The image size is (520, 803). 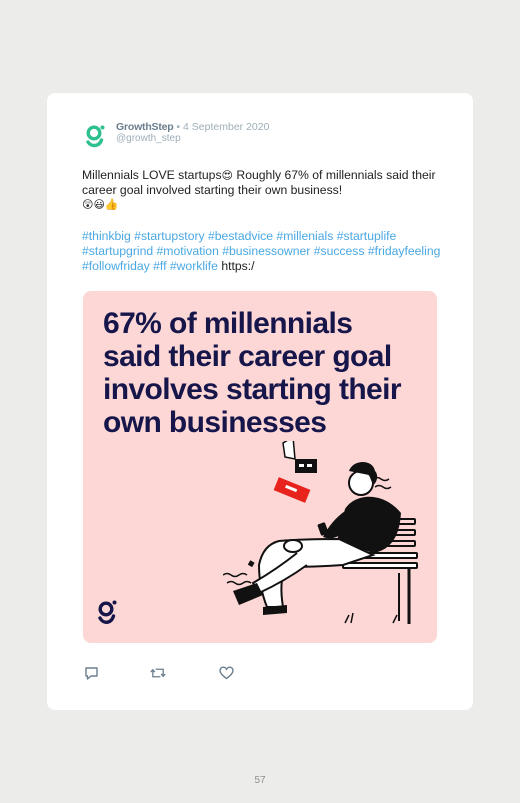 I want to click on tweet-text-part1: Millennials LOVE startups, so click(x=152, y=175).